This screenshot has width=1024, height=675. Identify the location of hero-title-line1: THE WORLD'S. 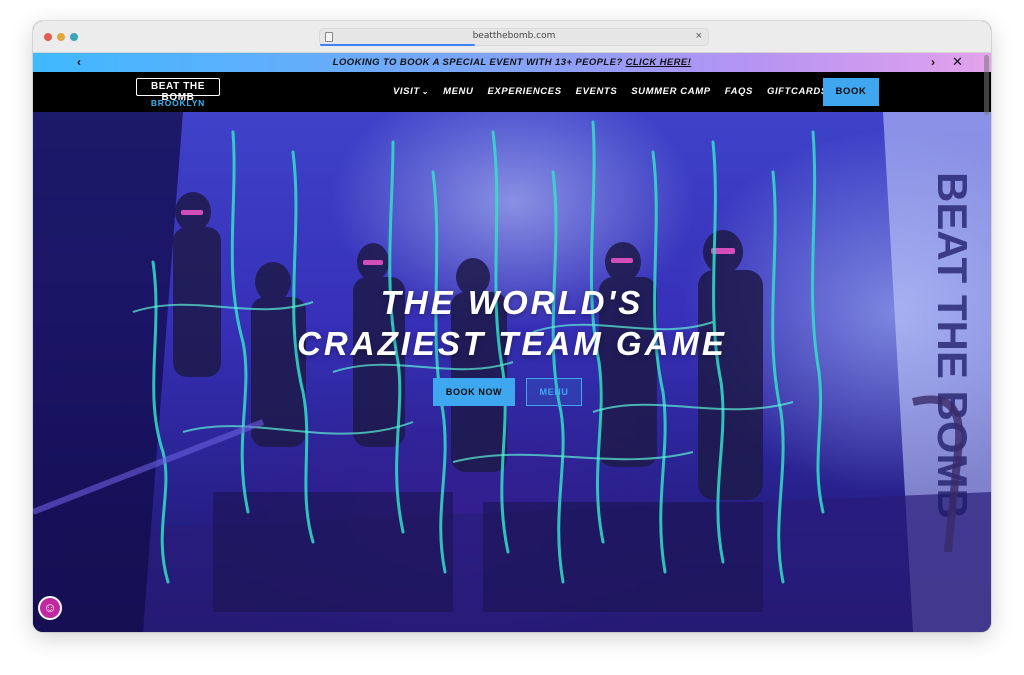
(512, 302).